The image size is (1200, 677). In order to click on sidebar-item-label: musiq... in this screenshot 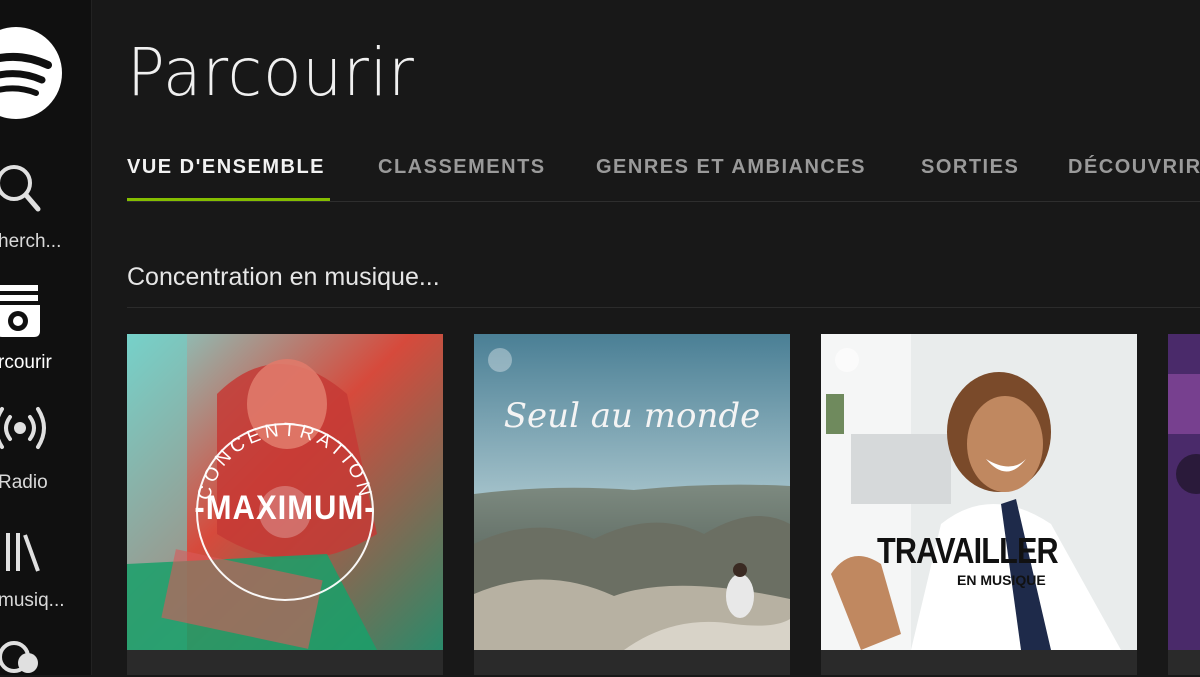, I will do `click(32, 600)`.